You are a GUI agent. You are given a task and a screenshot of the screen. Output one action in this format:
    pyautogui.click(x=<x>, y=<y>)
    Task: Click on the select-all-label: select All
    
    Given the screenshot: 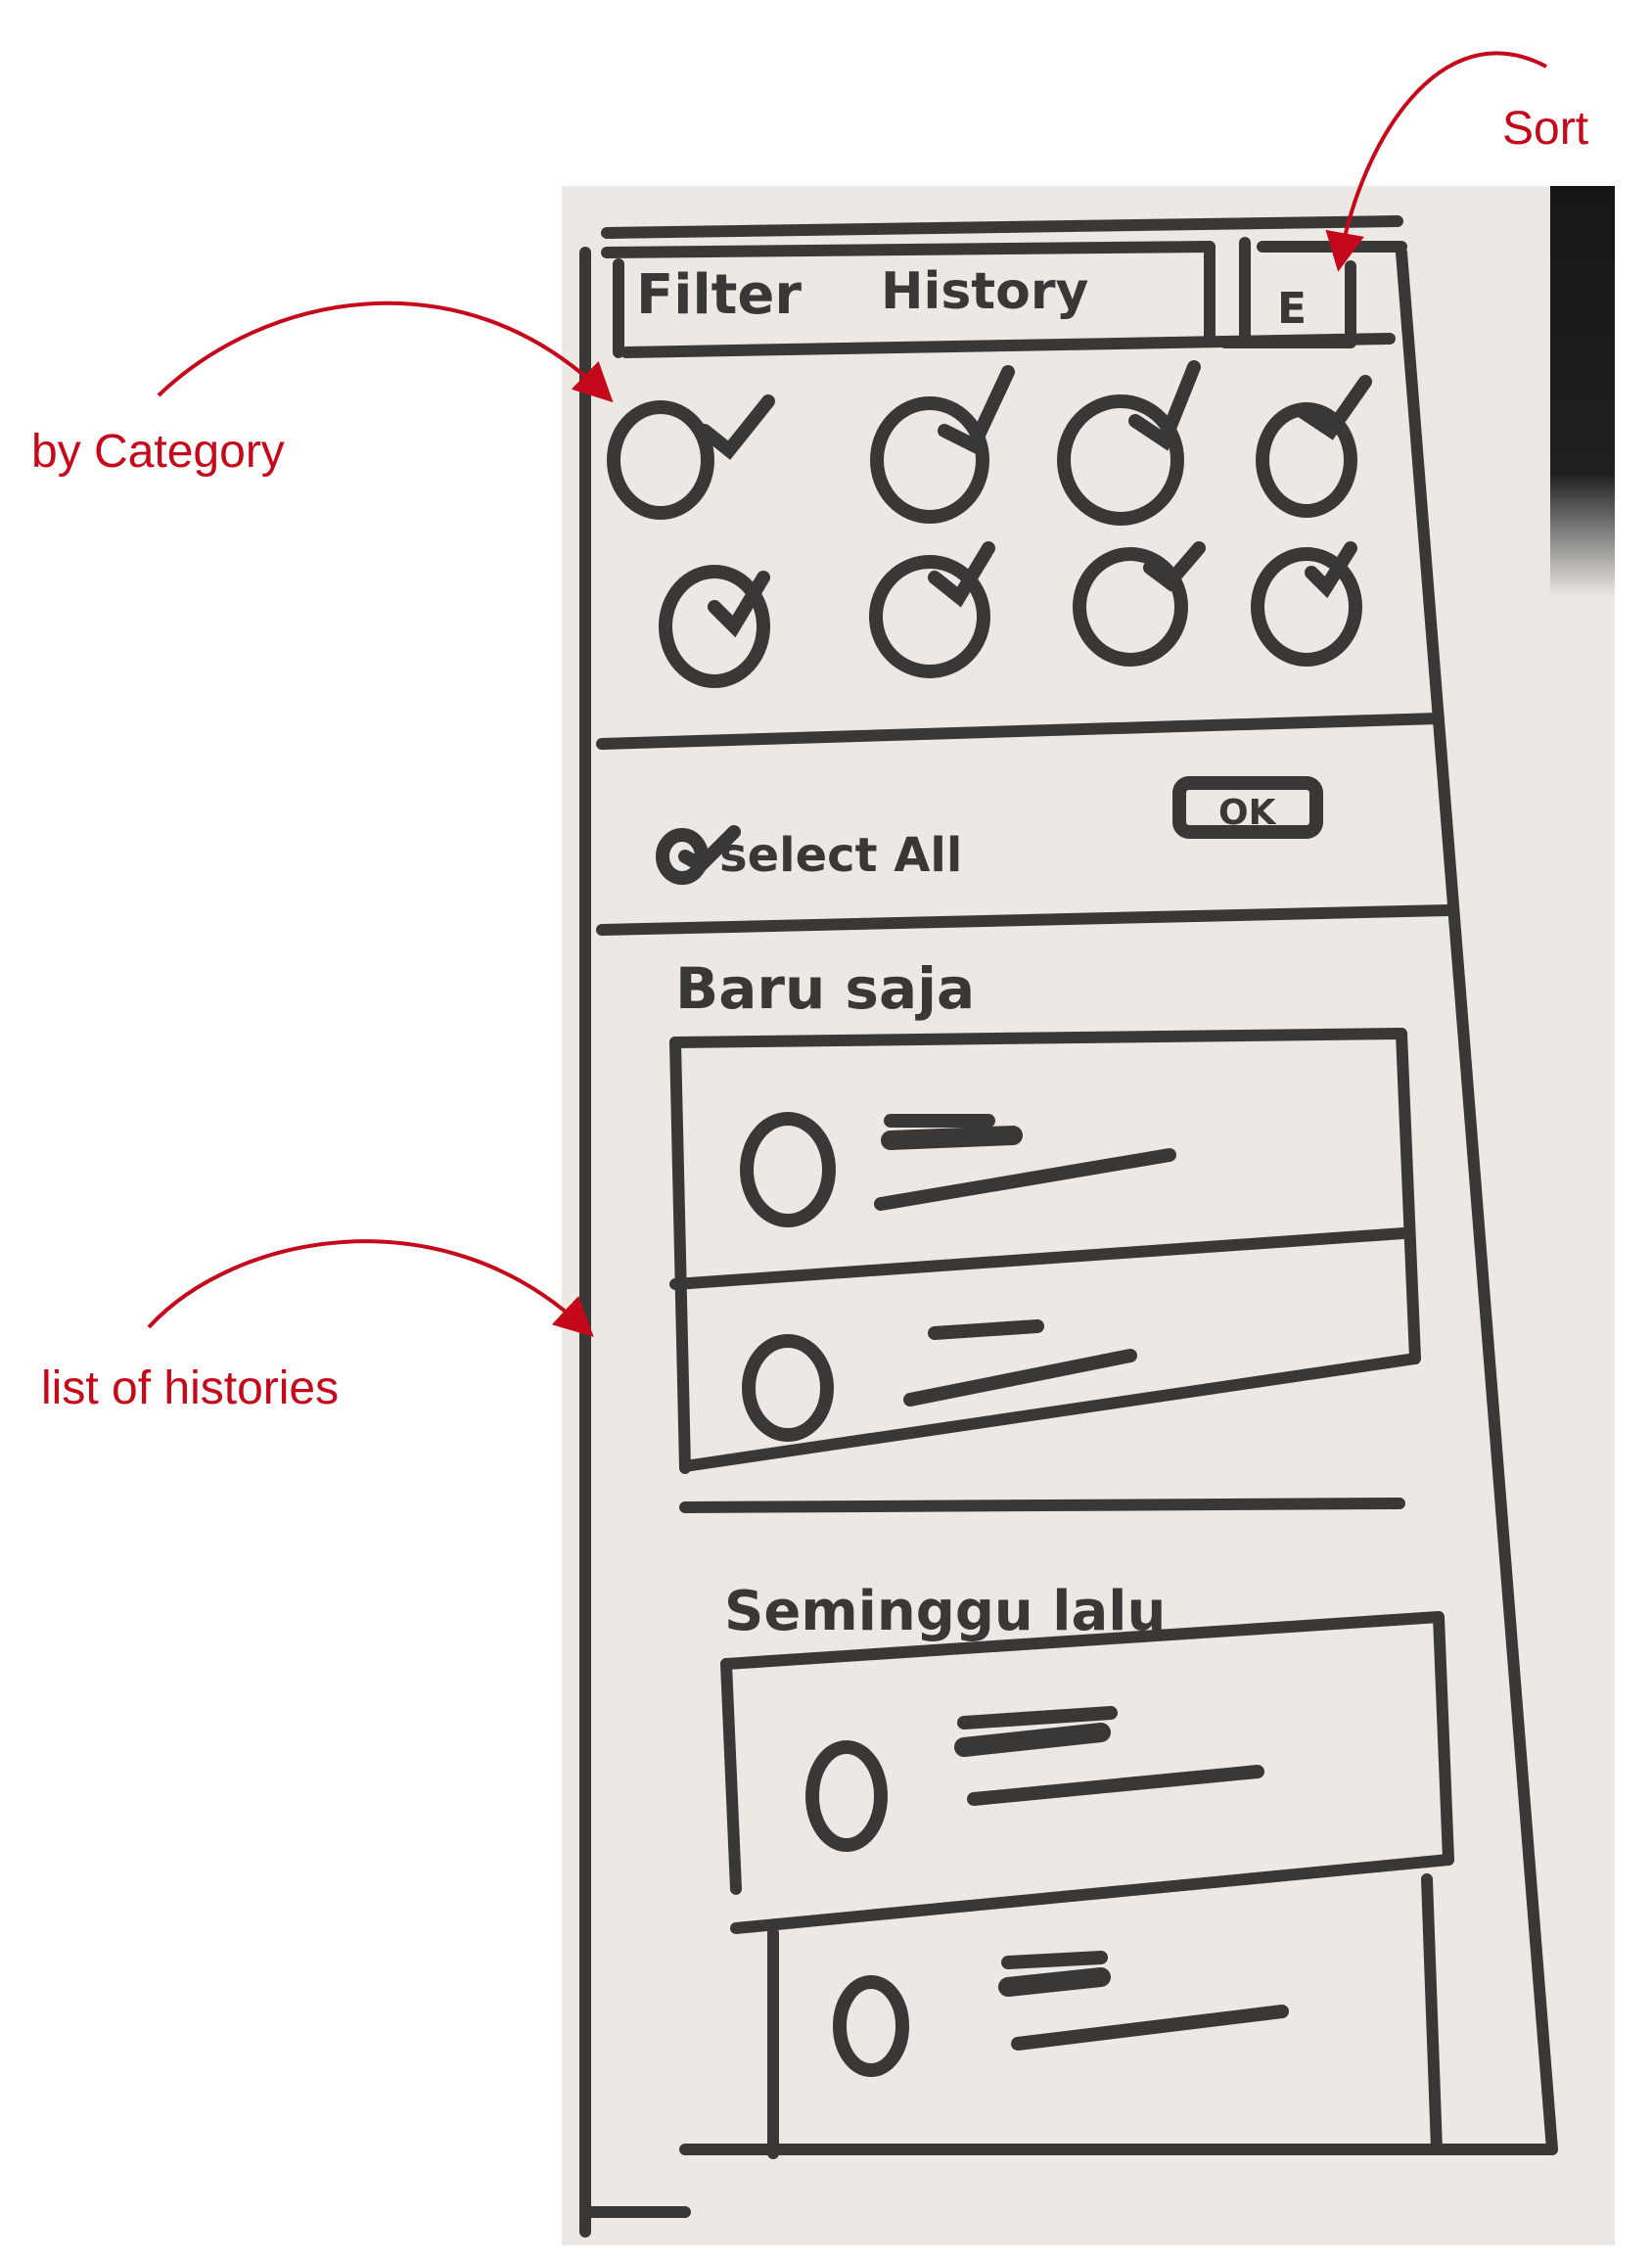 What is the action you would take?
    pyautogui.click(x=840, y=855)
    